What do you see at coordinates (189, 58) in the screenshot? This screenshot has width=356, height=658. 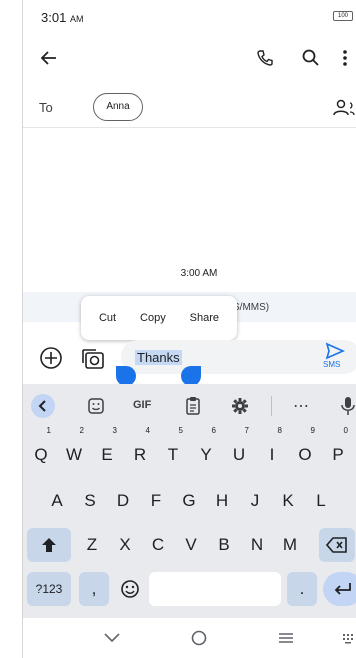 I see `app-bar` at bounding box center [189, 58].